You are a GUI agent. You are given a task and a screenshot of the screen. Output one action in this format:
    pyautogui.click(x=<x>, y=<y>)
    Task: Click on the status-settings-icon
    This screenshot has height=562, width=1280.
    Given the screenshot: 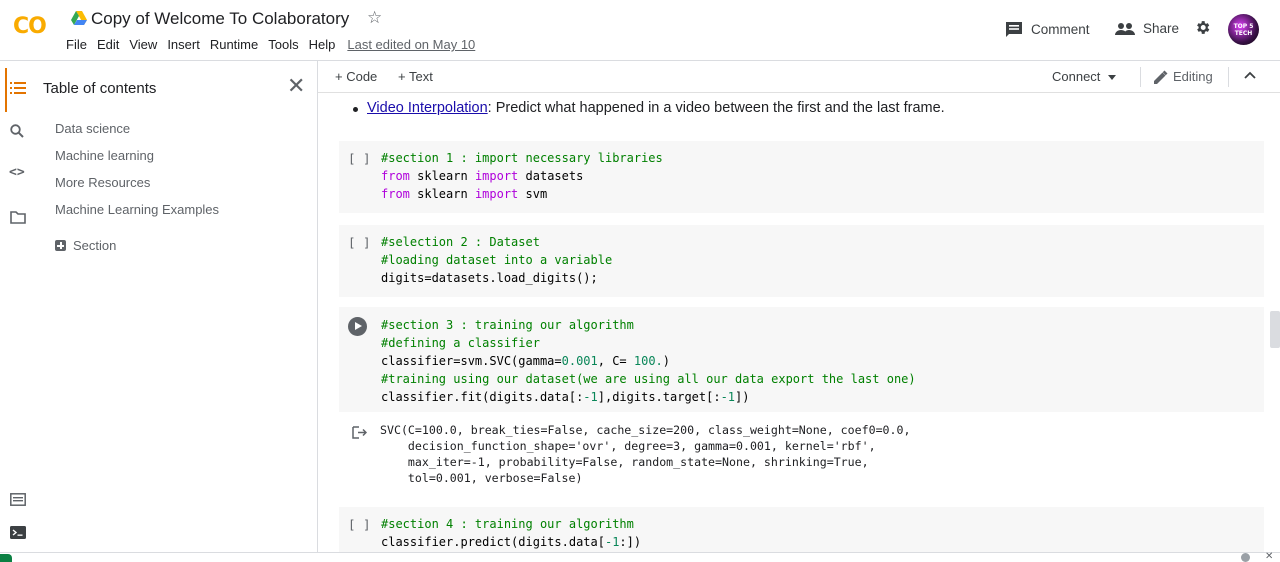 What is the action you would take?
    pyautogui.click(x=1245, y=557)
    